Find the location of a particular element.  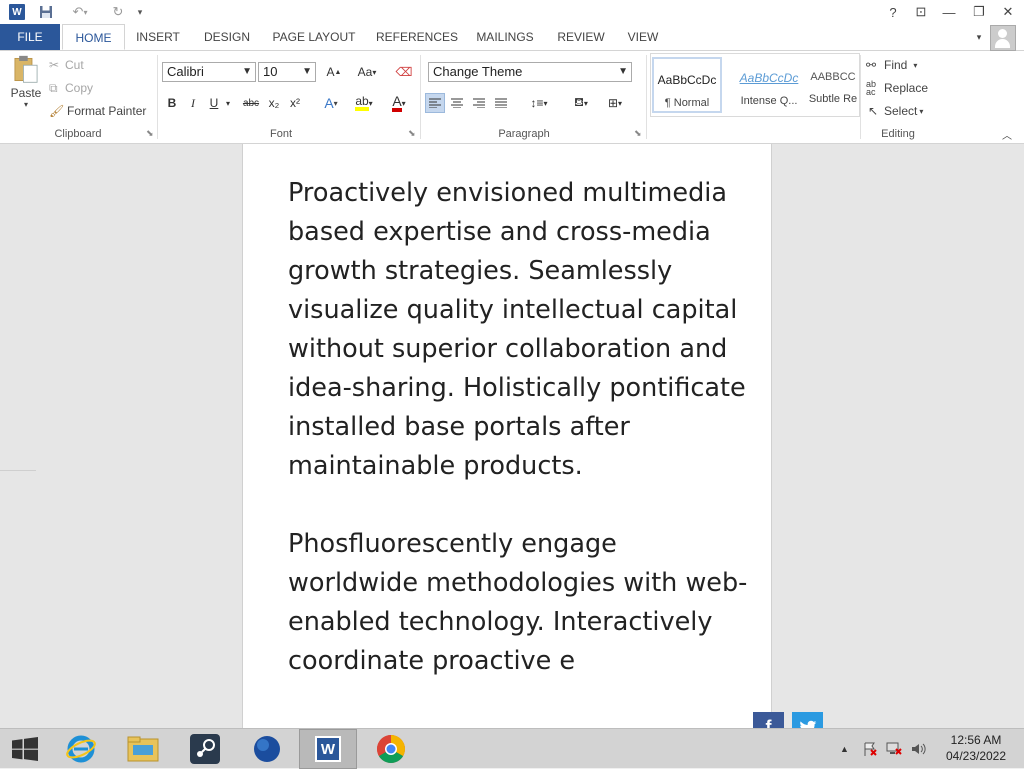

align-right-button is located at coordinates (479, 103).